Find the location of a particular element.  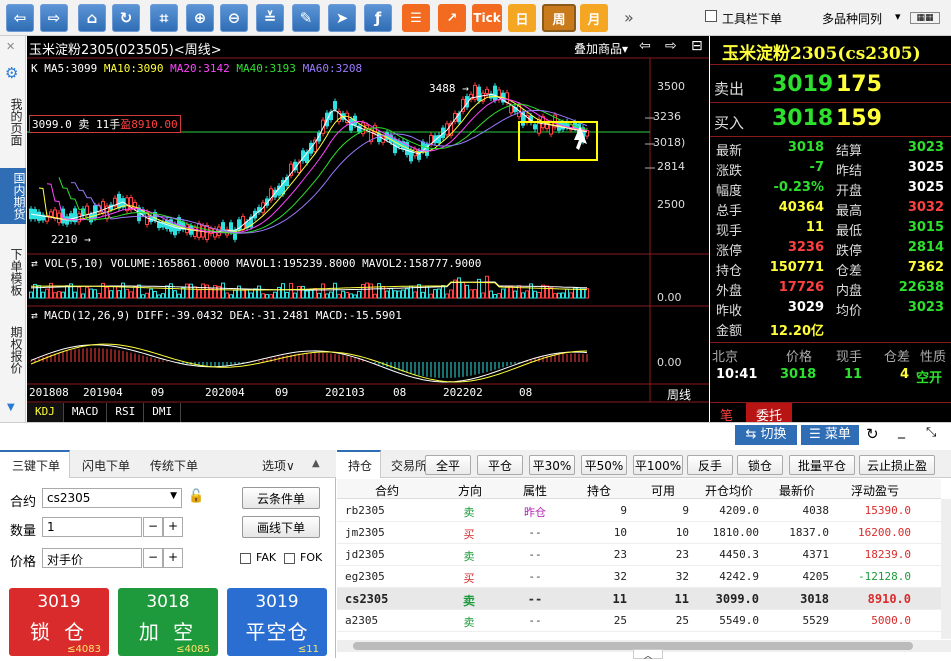

back-arrow-icon: ⇦ is located at coordinates (20, 18).